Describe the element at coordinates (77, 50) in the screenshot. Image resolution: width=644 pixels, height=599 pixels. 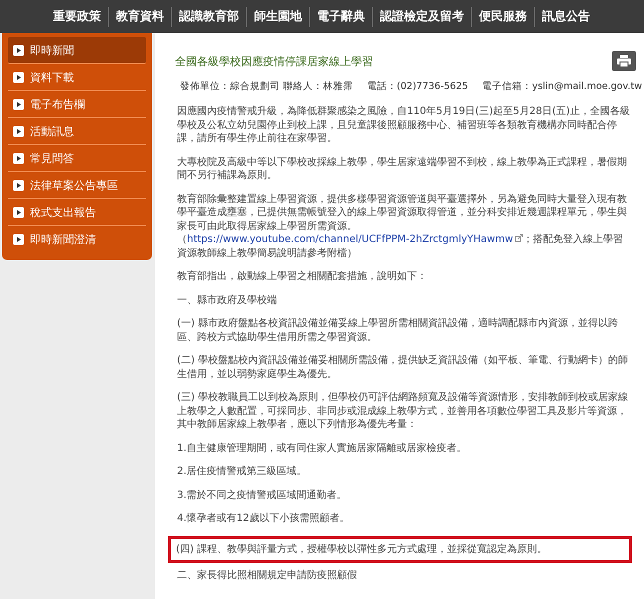
I see `sidebar-item: 即時新聞` at that location.